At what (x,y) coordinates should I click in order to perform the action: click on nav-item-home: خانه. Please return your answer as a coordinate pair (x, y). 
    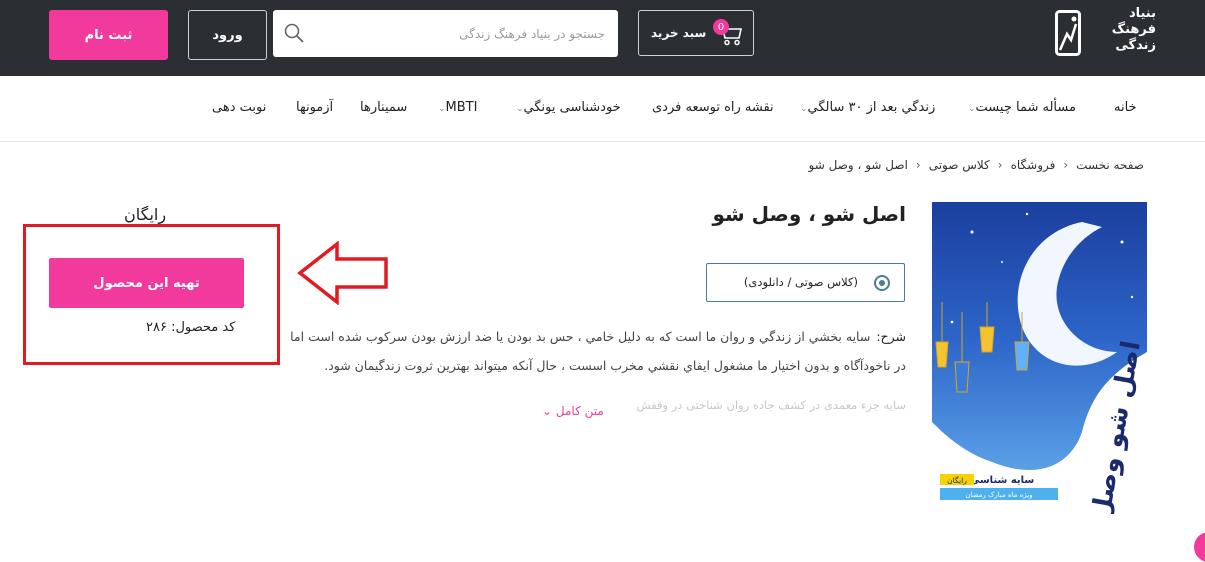
    Looking at the image, I should click on (1125, 107).